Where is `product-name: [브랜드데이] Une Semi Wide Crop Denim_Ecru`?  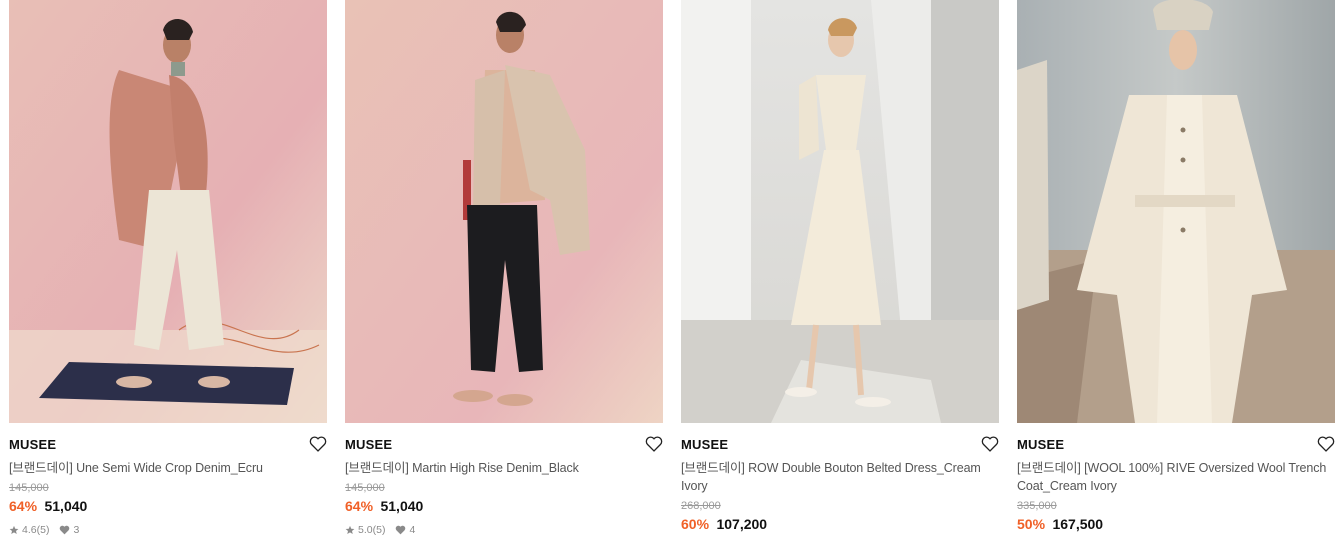
product-name: [브랜드데이] Une Semi Wide Crop Denim_Ecru is located at coordinates (168, 468).